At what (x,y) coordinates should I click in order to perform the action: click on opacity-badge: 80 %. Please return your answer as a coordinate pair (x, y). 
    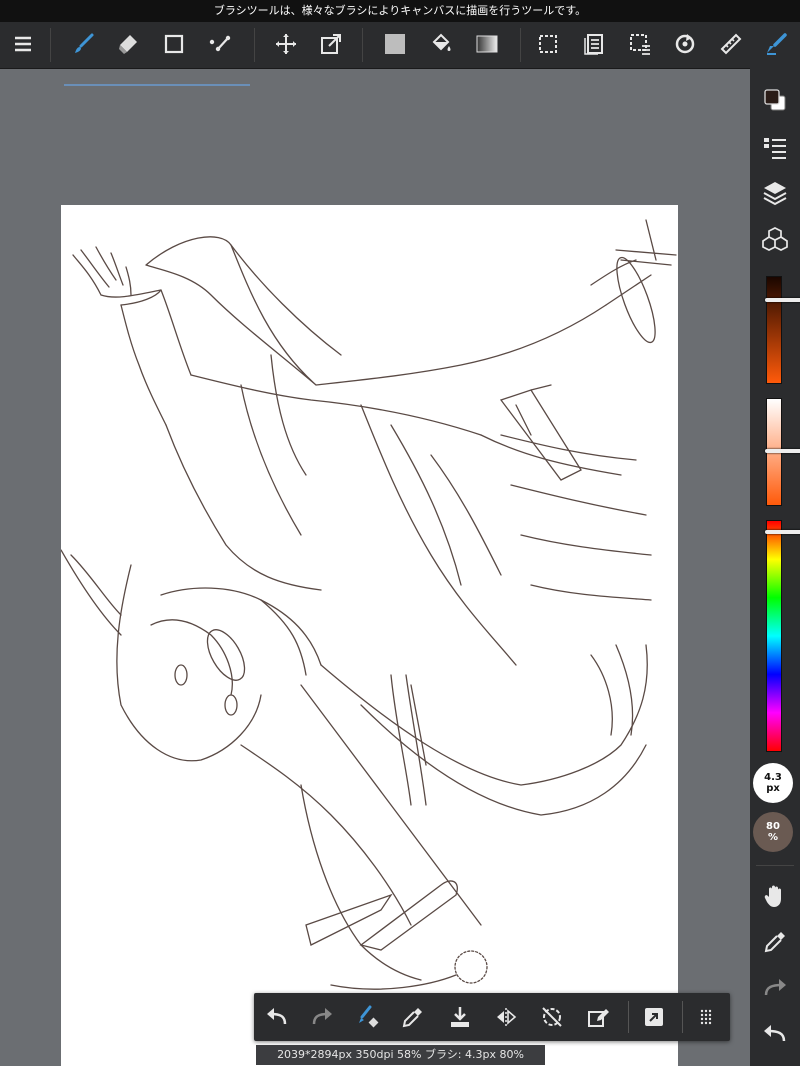
    Looking at the image, I should click on (773, 832).